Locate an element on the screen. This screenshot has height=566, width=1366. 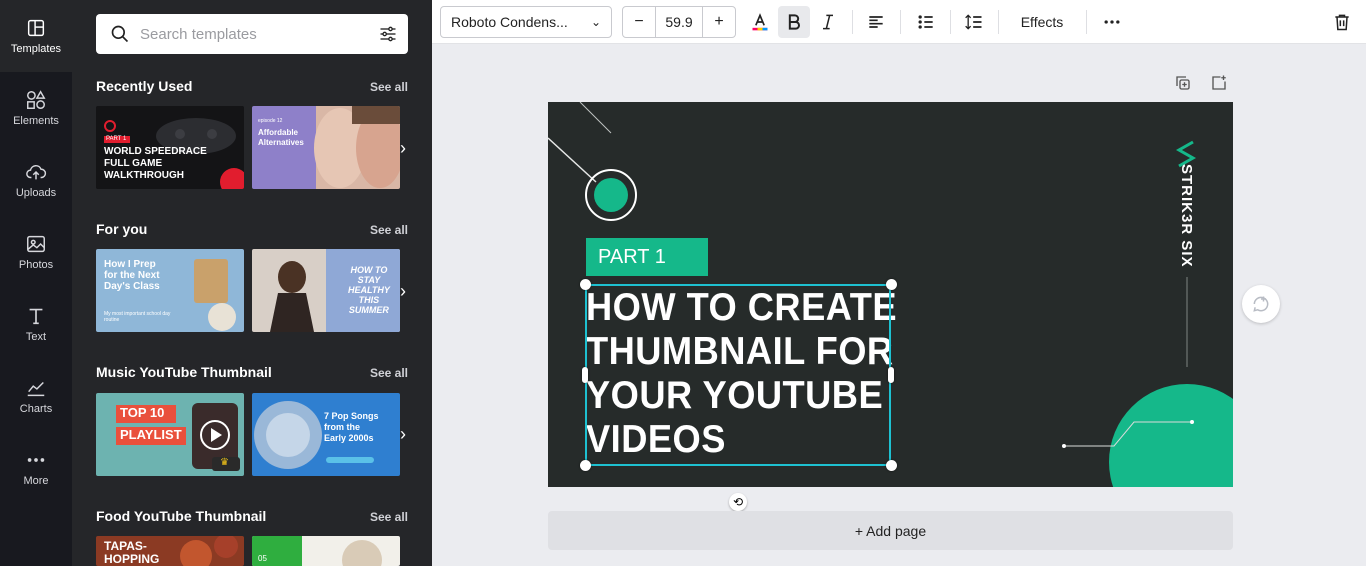
nav-uploads: Uploads is located at coordinates (36, 180).